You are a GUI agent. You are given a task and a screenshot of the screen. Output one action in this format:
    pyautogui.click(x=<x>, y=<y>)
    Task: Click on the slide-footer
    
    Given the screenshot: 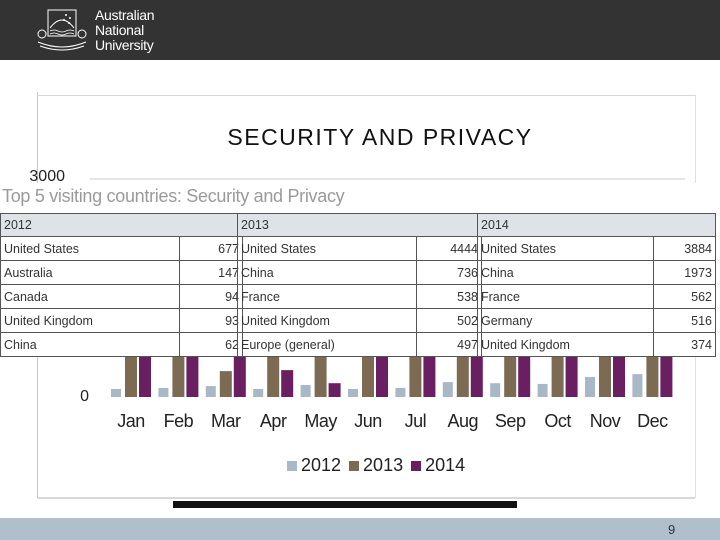 What is the action you would take?
    pyautogui.click(x=360, y=529)
    